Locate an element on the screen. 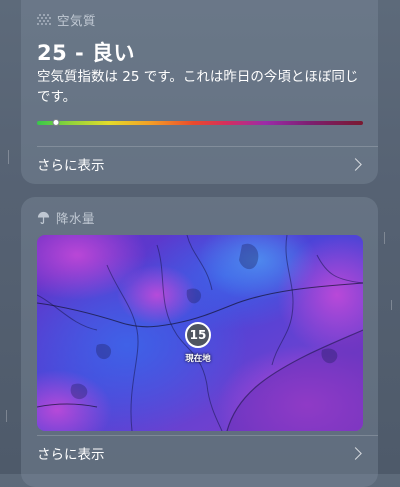 The image size is (400, 487). air-quality-header: 空気質 is located at coordinates (66, 19).